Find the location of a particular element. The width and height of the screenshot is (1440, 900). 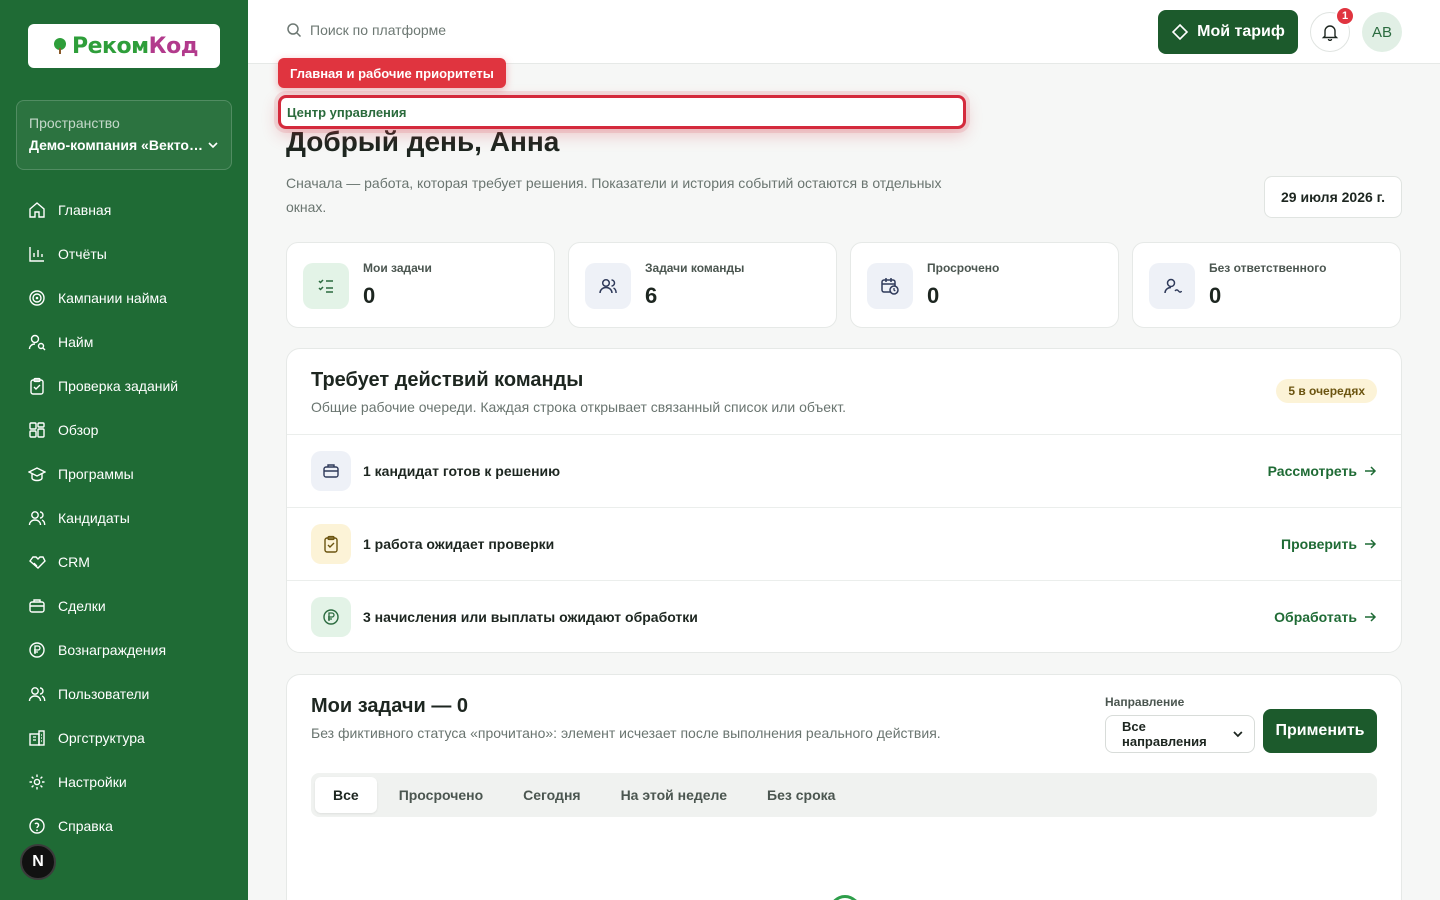

check-link: Проверить is located at coordinates (1329, 544).